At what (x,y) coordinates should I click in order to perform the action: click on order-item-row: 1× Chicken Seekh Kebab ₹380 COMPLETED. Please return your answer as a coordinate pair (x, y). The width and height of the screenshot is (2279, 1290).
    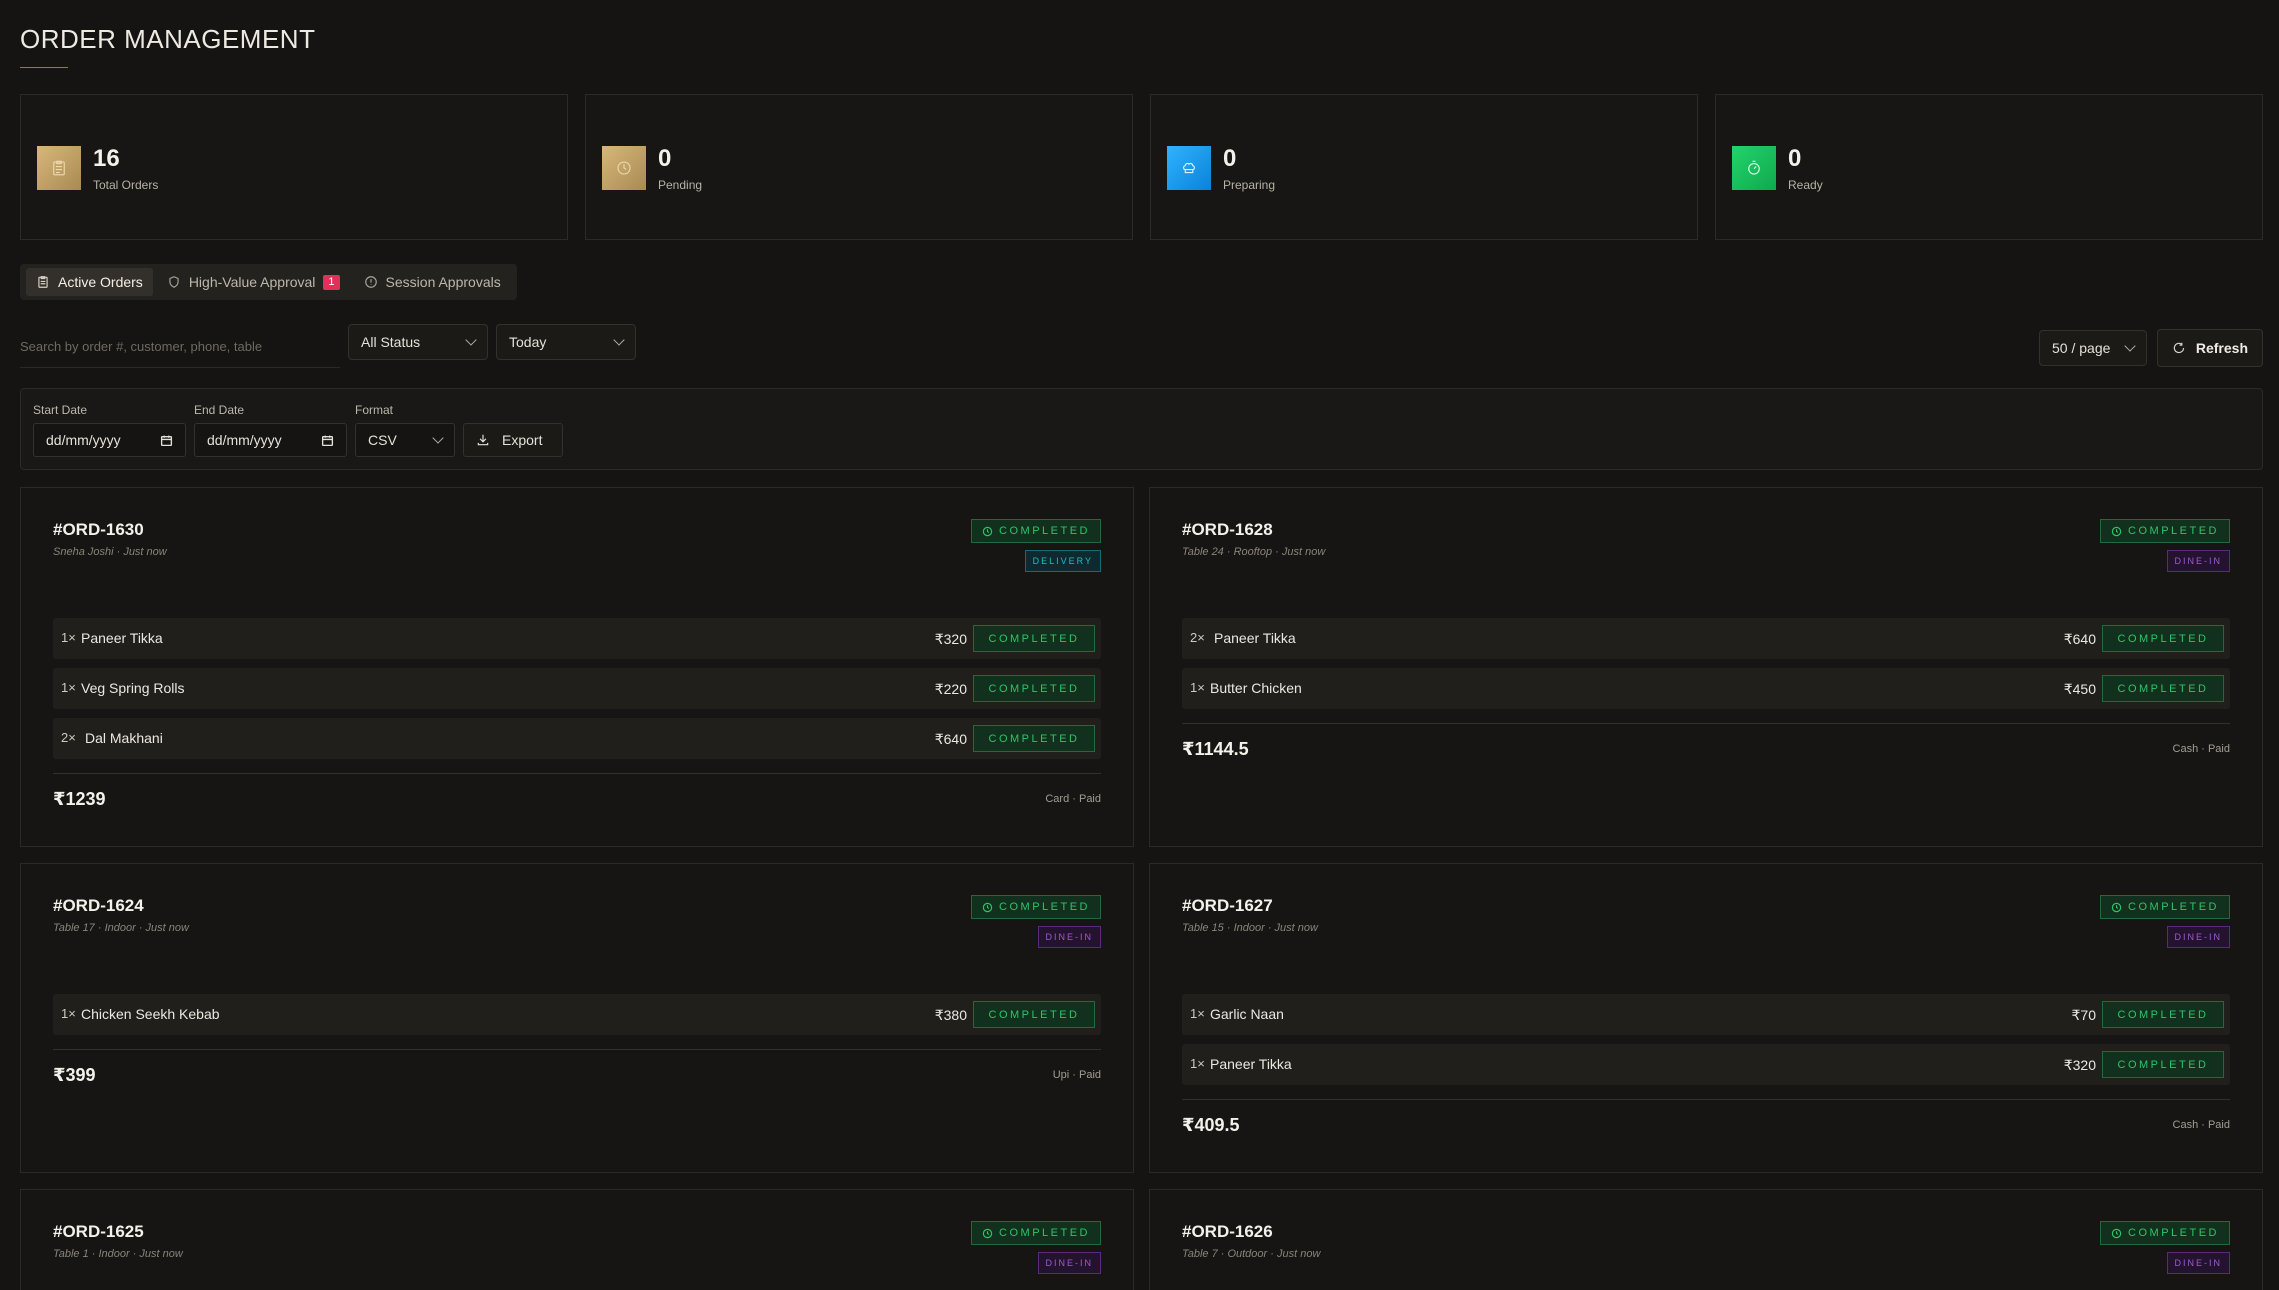
    Looking at the image, I should click on (577, 1014).